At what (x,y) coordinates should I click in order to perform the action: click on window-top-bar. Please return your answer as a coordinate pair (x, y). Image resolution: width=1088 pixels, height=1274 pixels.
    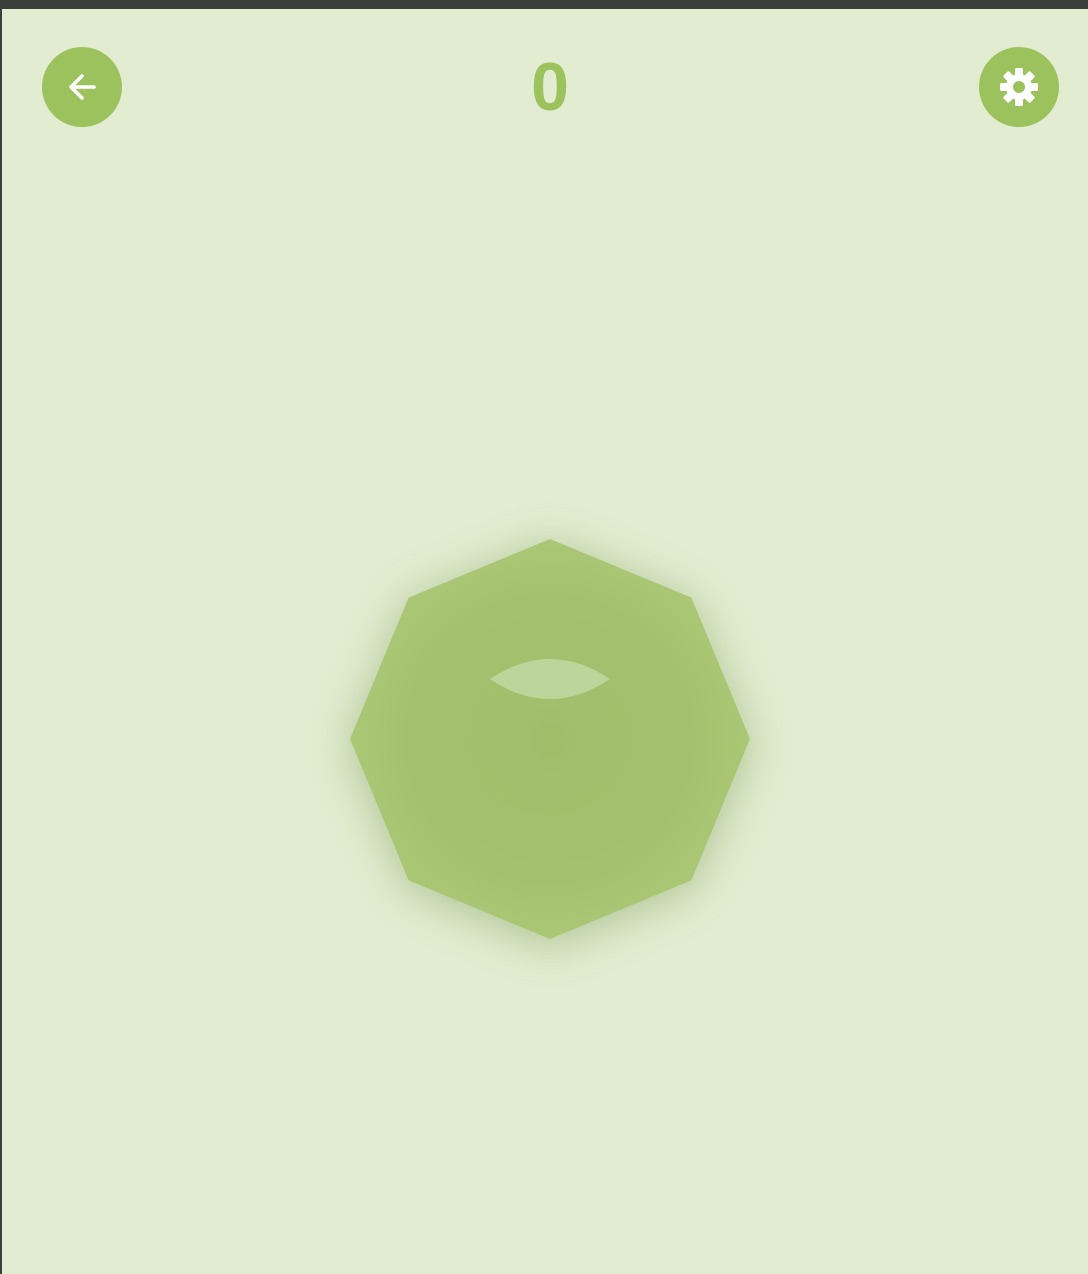
    Looking at the image, I should click on (544, 4).